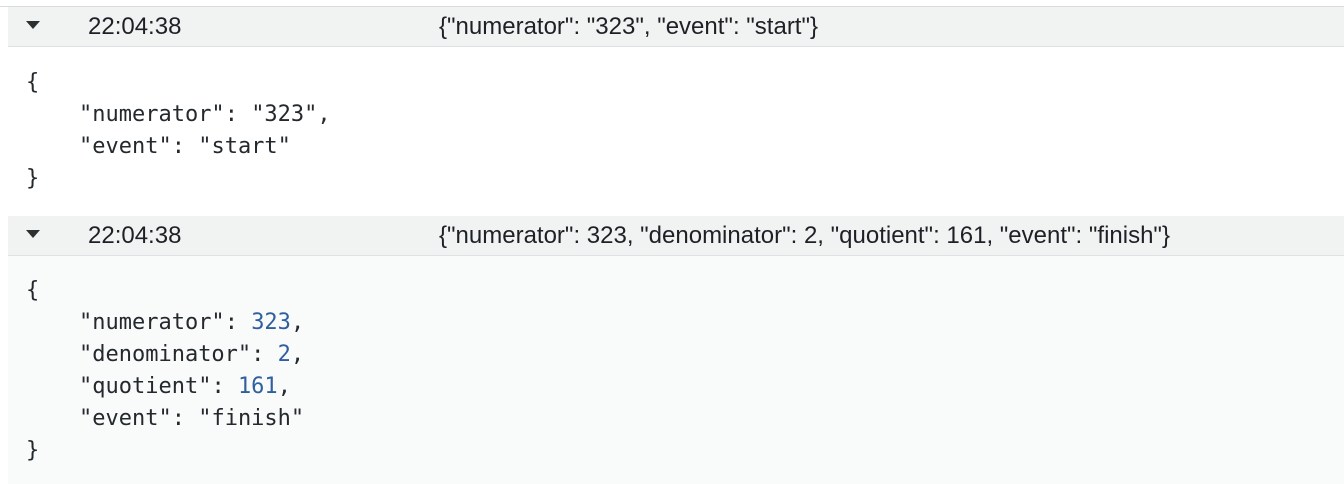 The width and height of the screenshot is (1344, 484). What do you see at coordinates (672, 3) in the screenshot?
I see `previous-entry-edge` at bounding box center [672, 3].